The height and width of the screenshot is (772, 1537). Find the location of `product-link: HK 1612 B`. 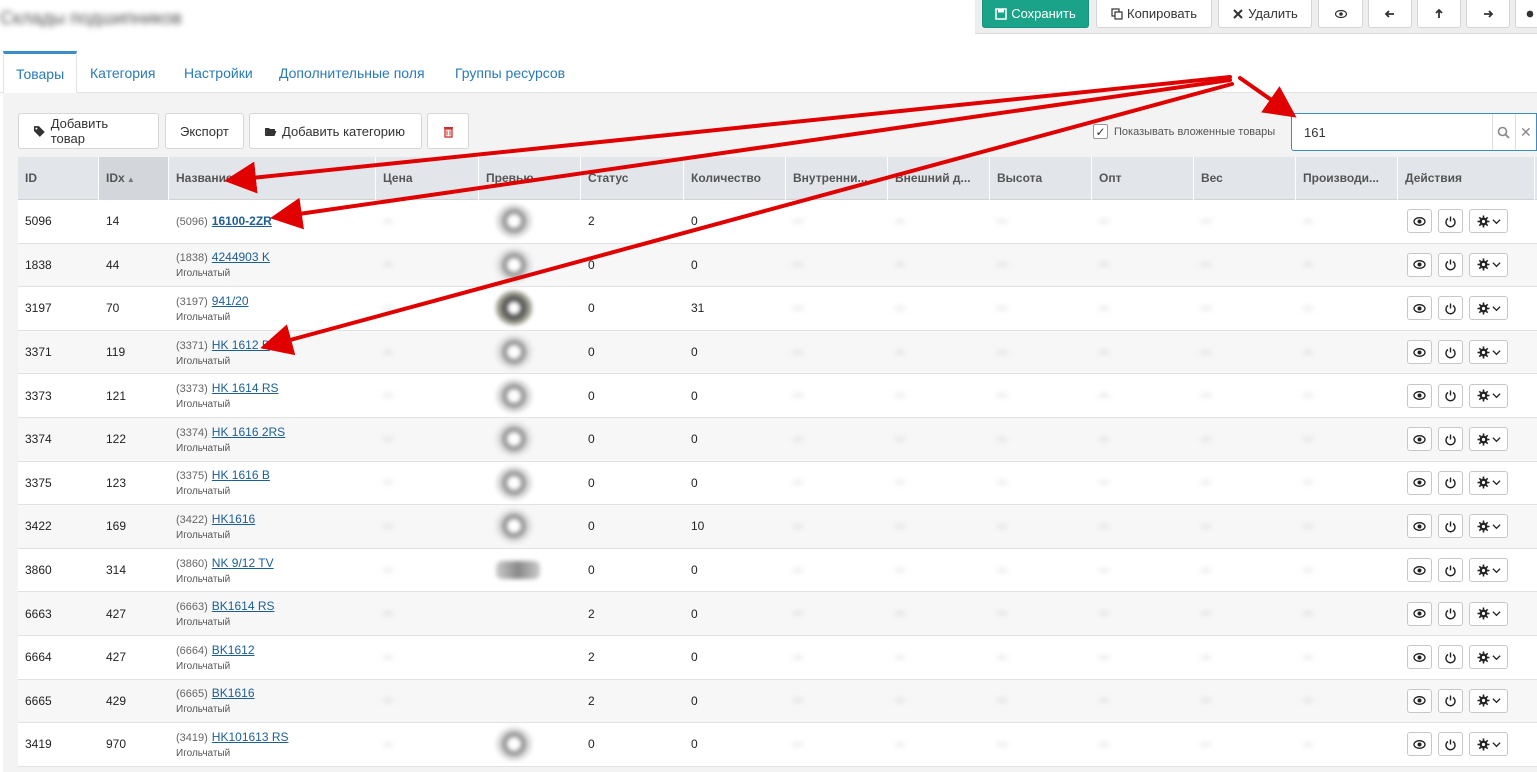

product-link: HK 1612 B is located at coordinates (241, 345).